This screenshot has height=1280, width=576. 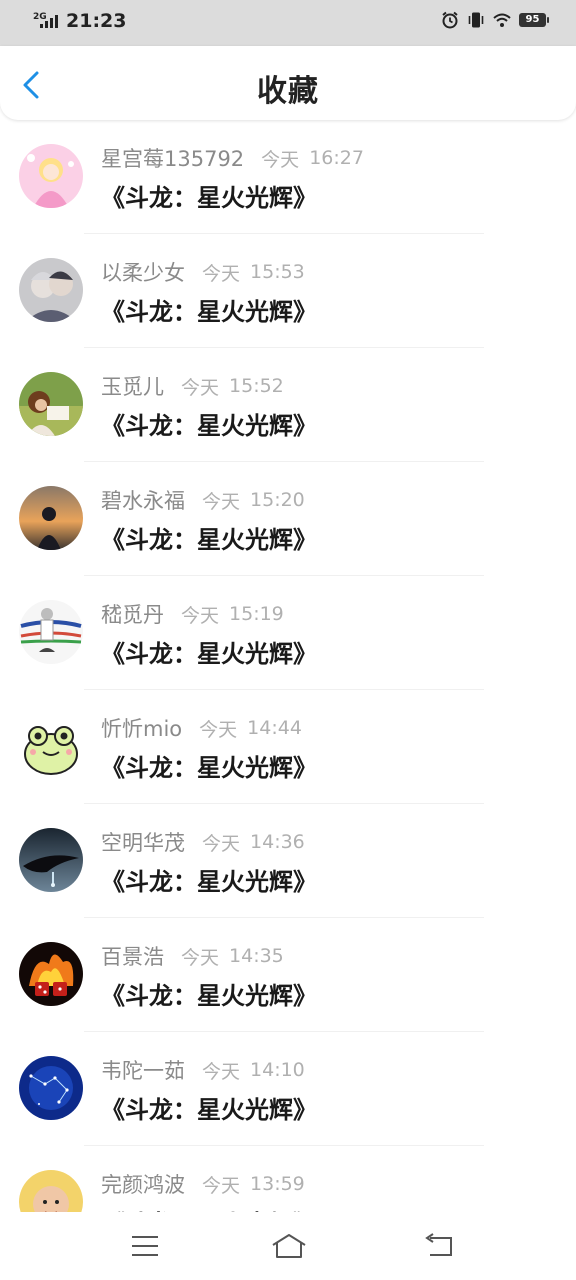 I want to click on item-meta: 以柔少女 今天 15:53, so click(x=203, y=272).